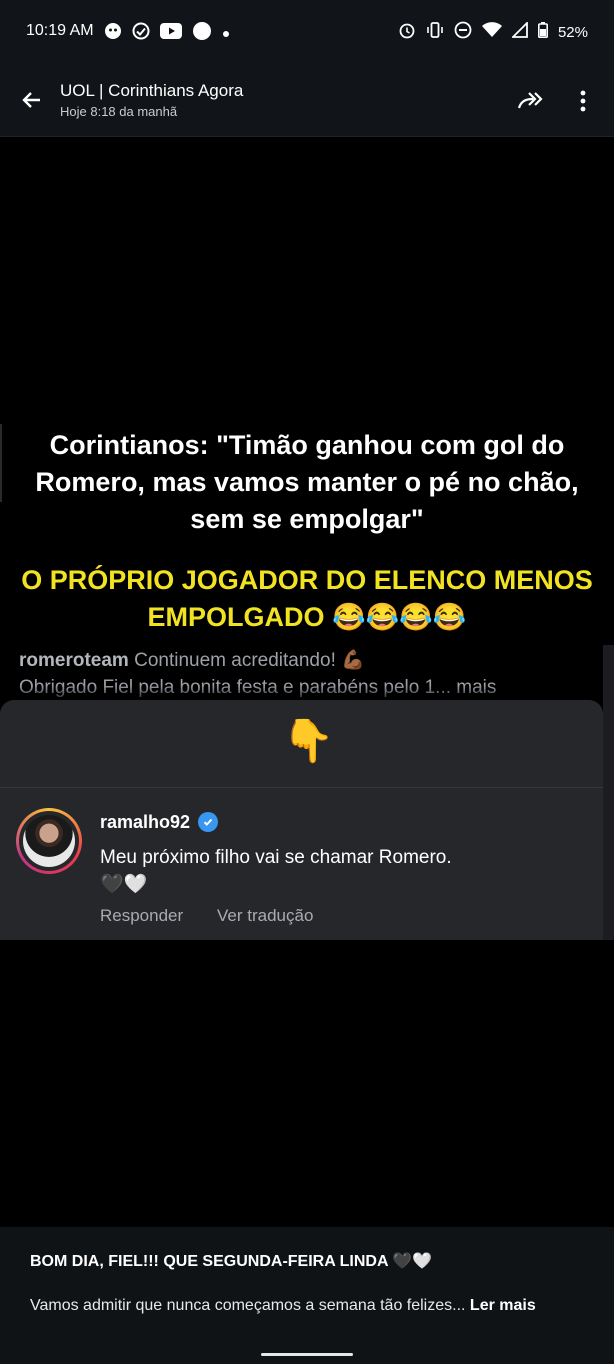  I want to click on comment-text-line: Meu próximo filho vai se chamar Romero., so click(276, 857).